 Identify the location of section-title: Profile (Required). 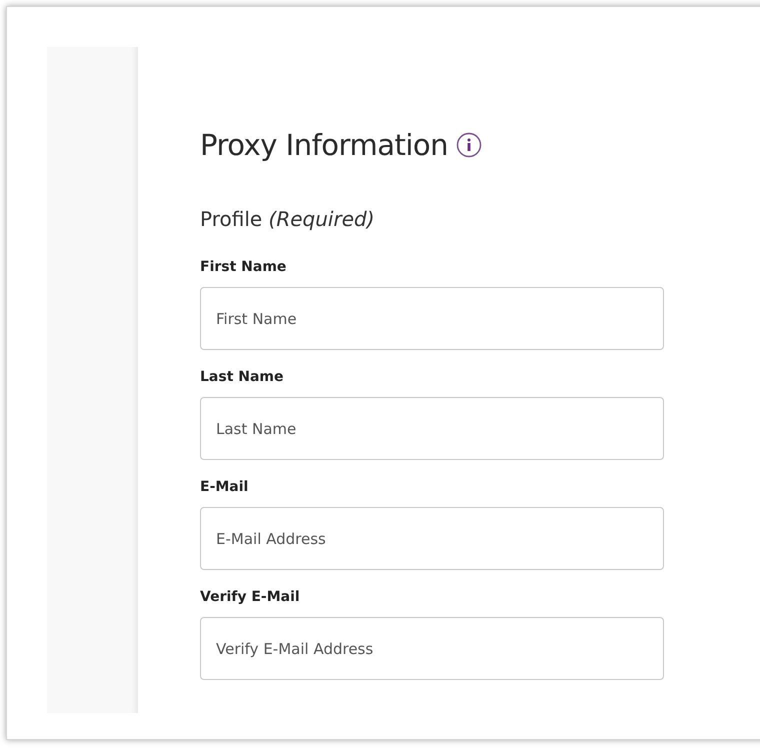
(288, 219).